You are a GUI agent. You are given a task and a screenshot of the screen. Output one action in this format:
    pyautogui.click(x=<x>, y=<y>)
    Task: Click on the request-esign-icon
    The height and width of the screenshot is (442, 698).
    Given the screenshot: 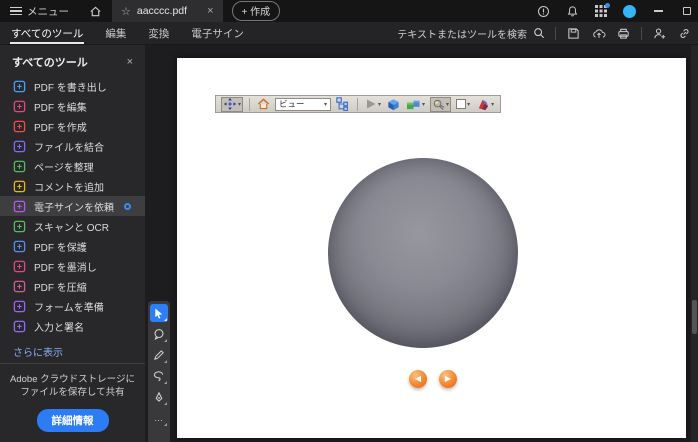 What is the action you would take?
    pyautogui.click(x=19, y=206)
    